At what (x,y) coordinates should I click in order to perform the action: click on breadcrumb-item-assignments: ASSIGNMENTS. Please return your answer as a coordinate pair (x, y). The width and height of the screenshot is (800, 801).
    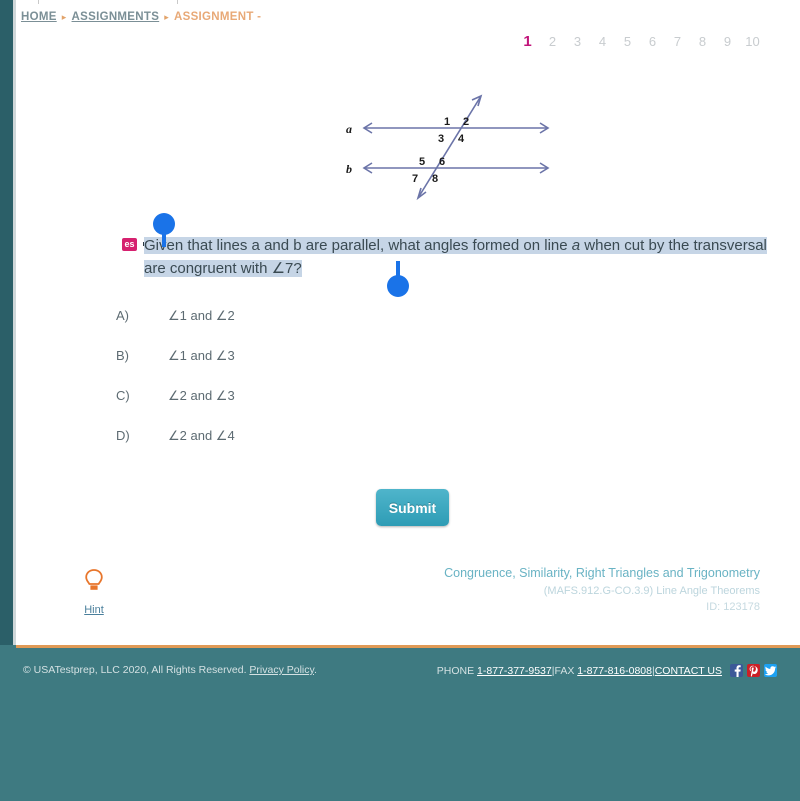
    Looking at the image, I should click on (116, 17).